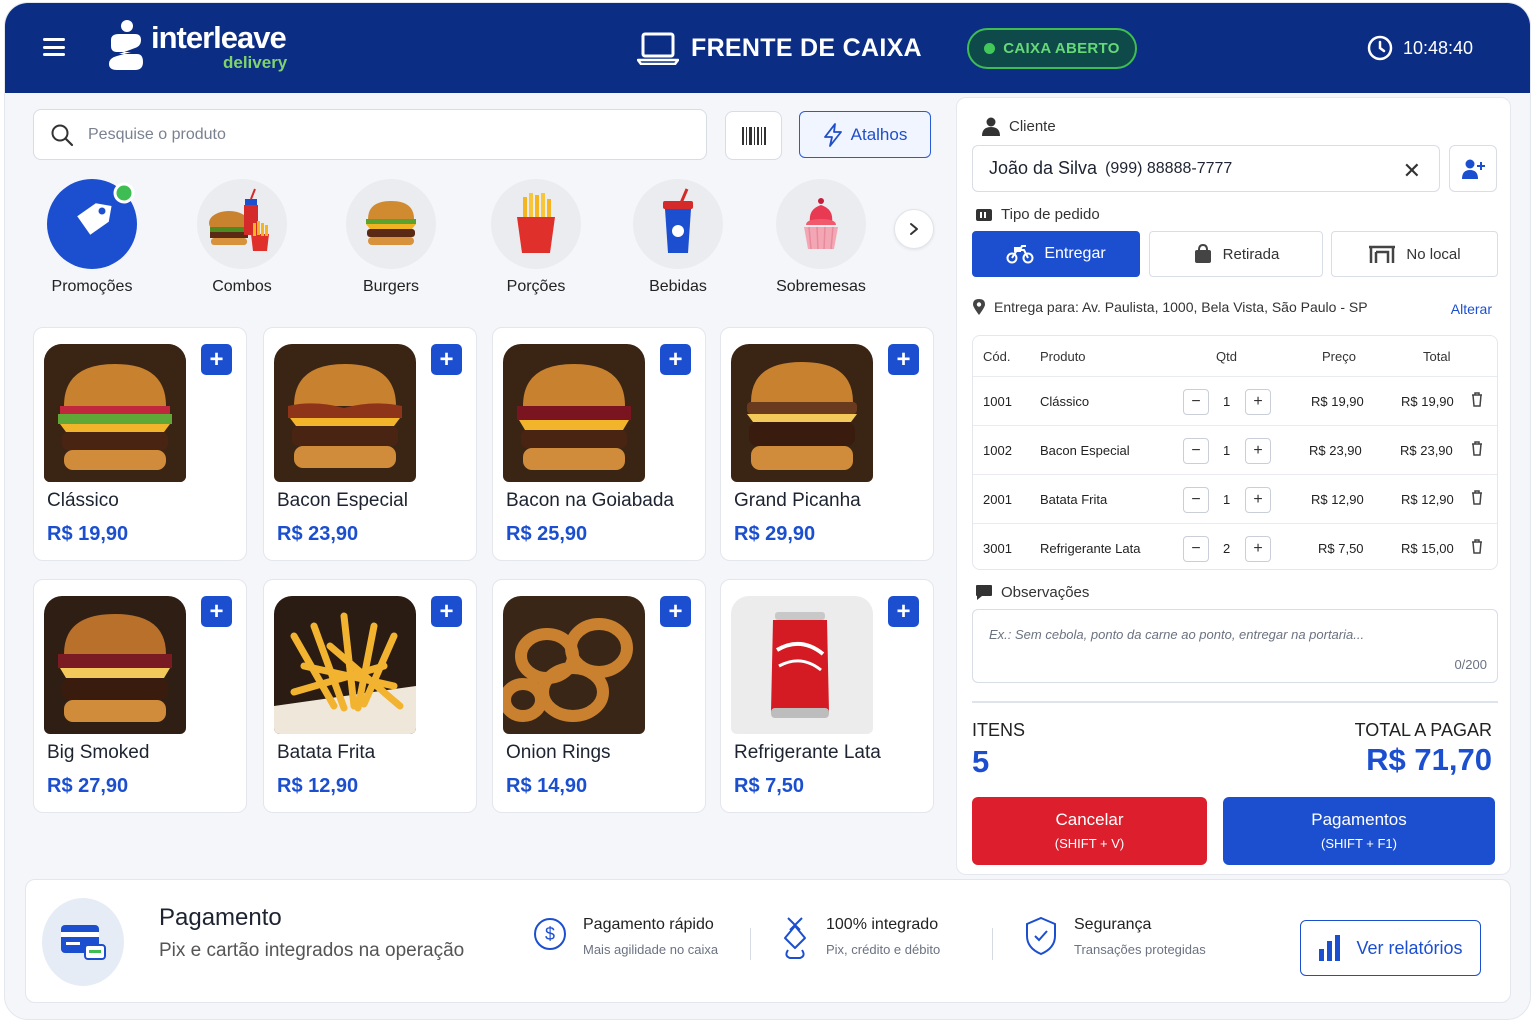  Describe the element at coordinates (391, 286) in the screenshot. I see `category-label: Burgers` at that location.